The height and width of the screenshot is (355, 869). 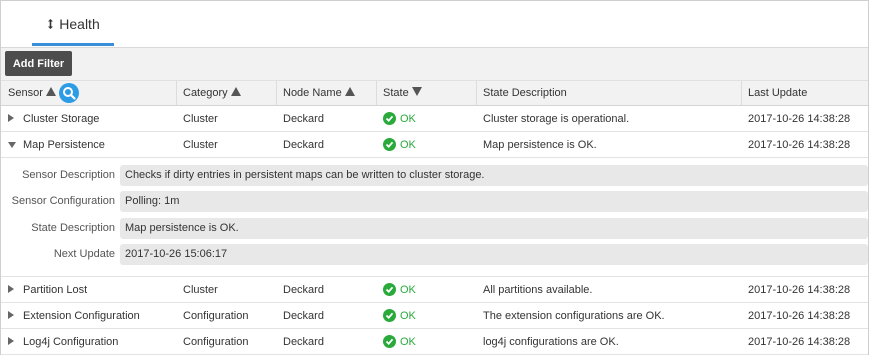 What do you see at coordinates (68, 93) in the screenshot?
I see `search-icon` at bounding box center [68, 93].